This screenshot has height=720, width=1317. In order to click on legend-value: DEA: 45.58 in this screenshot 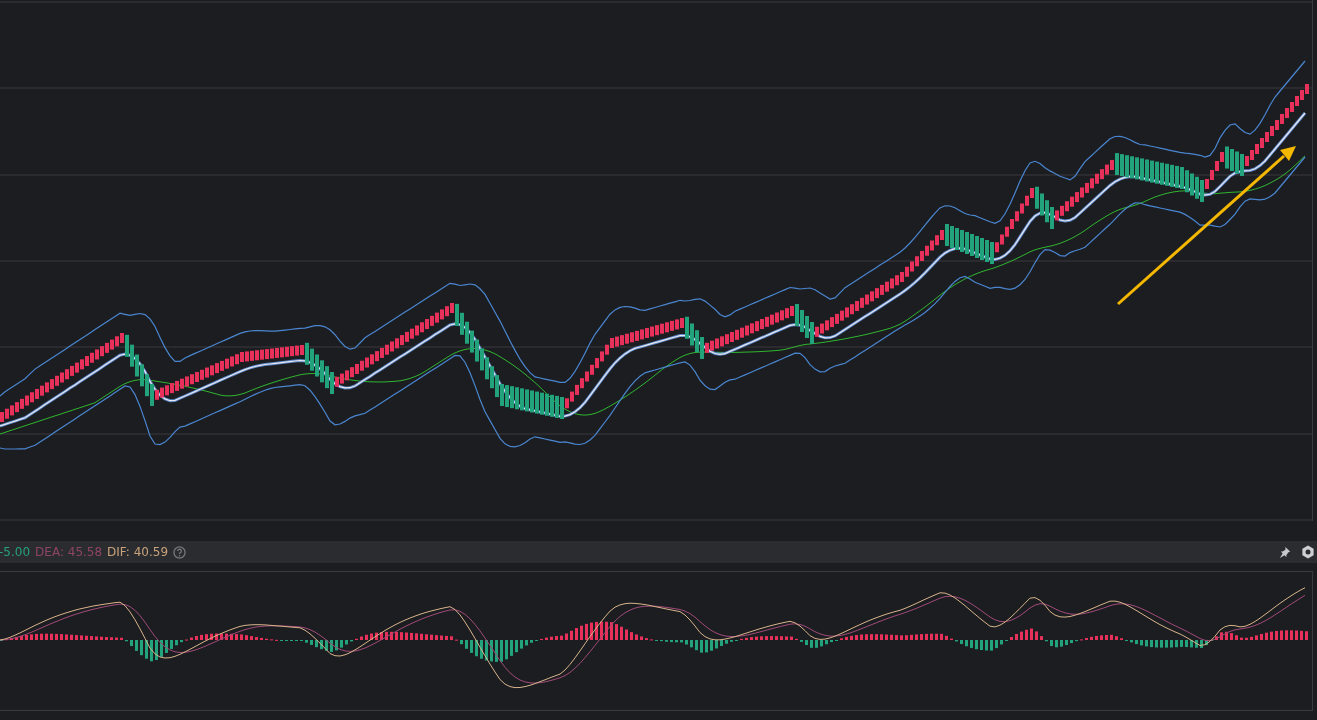, I will do `click(69, 552)`.